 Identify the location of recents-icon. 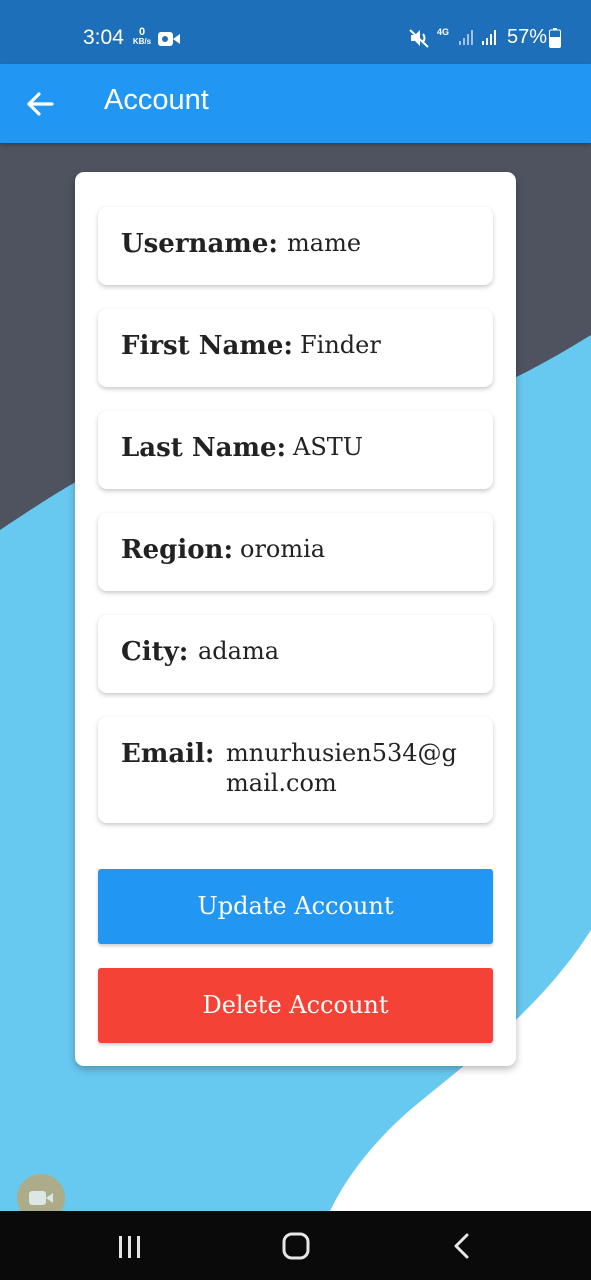
(130, 1247).